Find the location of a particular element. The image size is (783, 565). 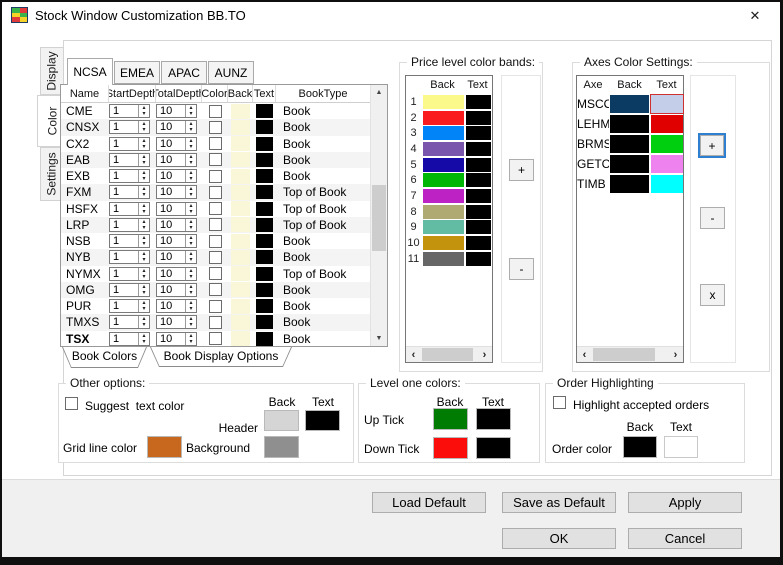

scroll-down-icon: ▼ is located at coordinates (379, 338).